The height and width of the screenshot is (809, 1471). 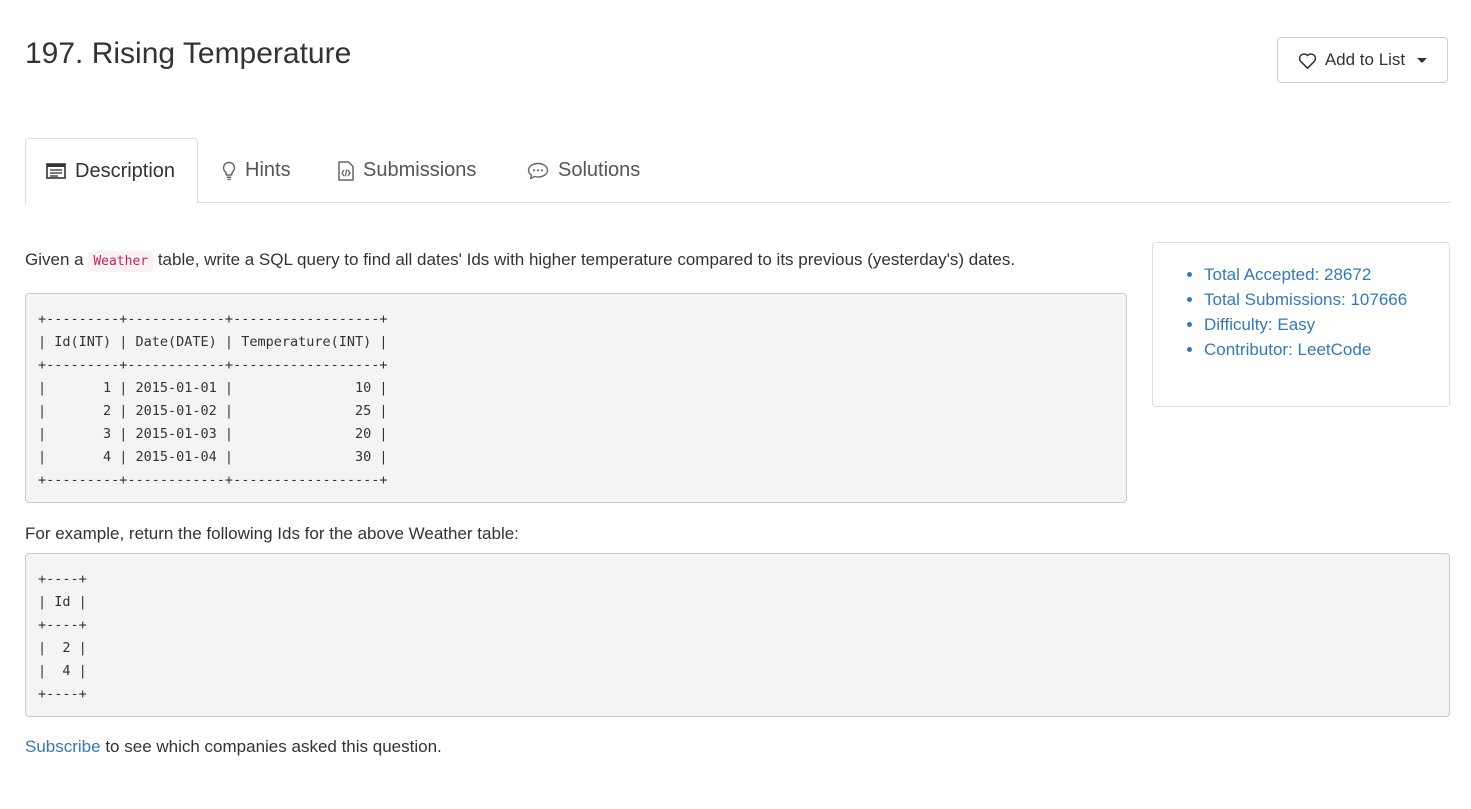 What do you see at coordinates (268, 170) in the screenshot?
I see `tab-hints-label: Hints` at bounding box center [268, 170].